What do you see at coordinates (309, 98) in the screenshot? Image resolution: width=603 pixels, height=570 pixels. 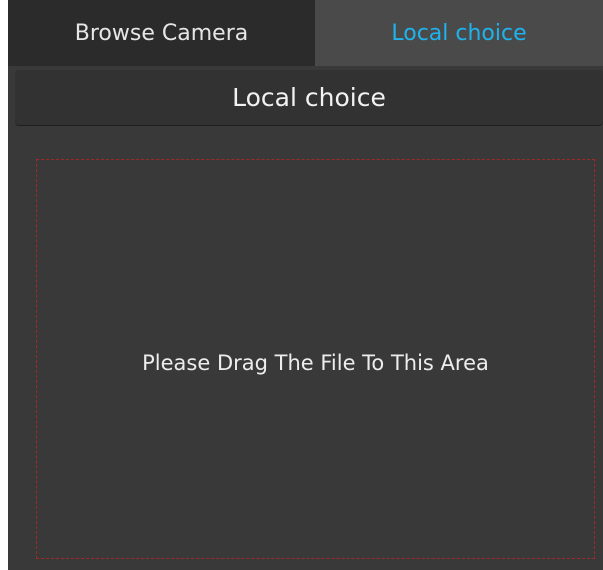 I see `section-title: Local choice` at bounding box center [309, 98].